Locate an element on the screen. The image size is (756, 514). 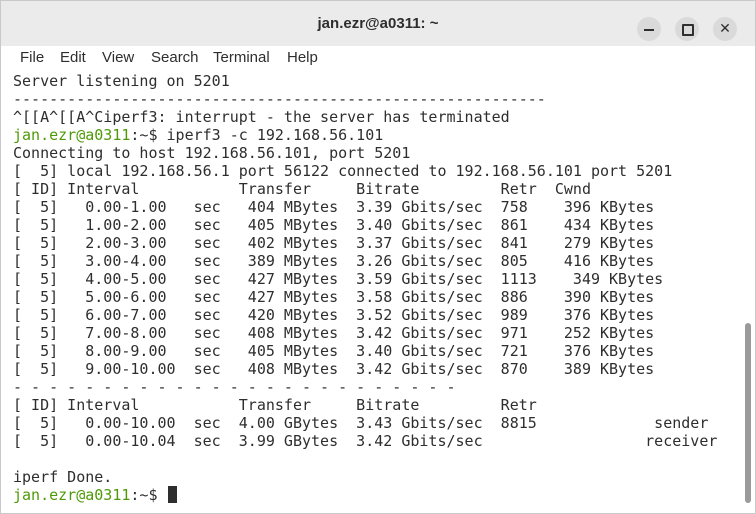
command-text: iperf3 -c 192.168.56.101 is located at coordinates (275, 135).